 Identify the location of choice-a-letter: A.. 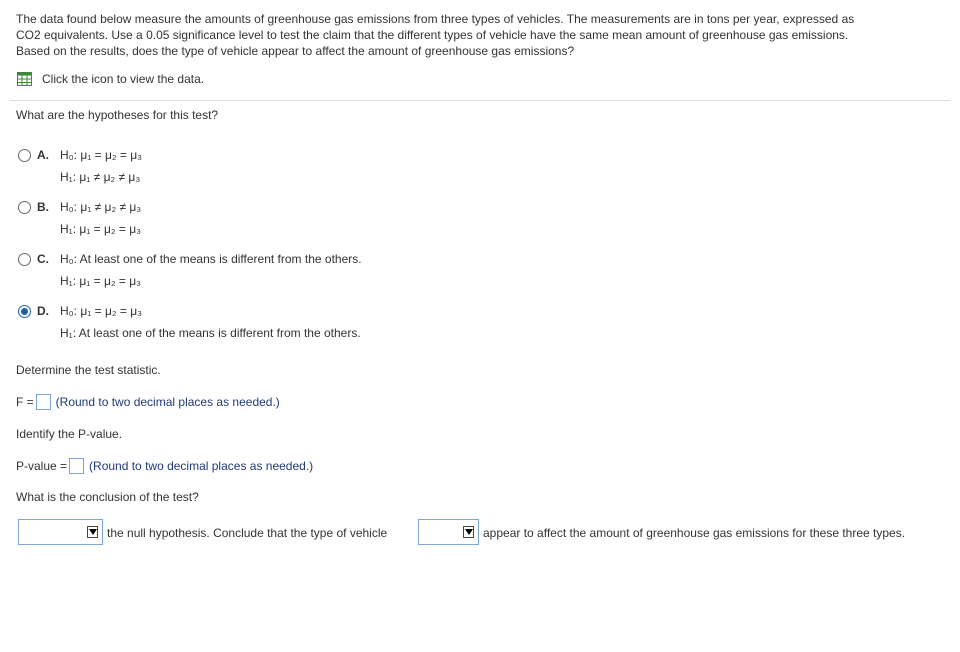
(43, 155).